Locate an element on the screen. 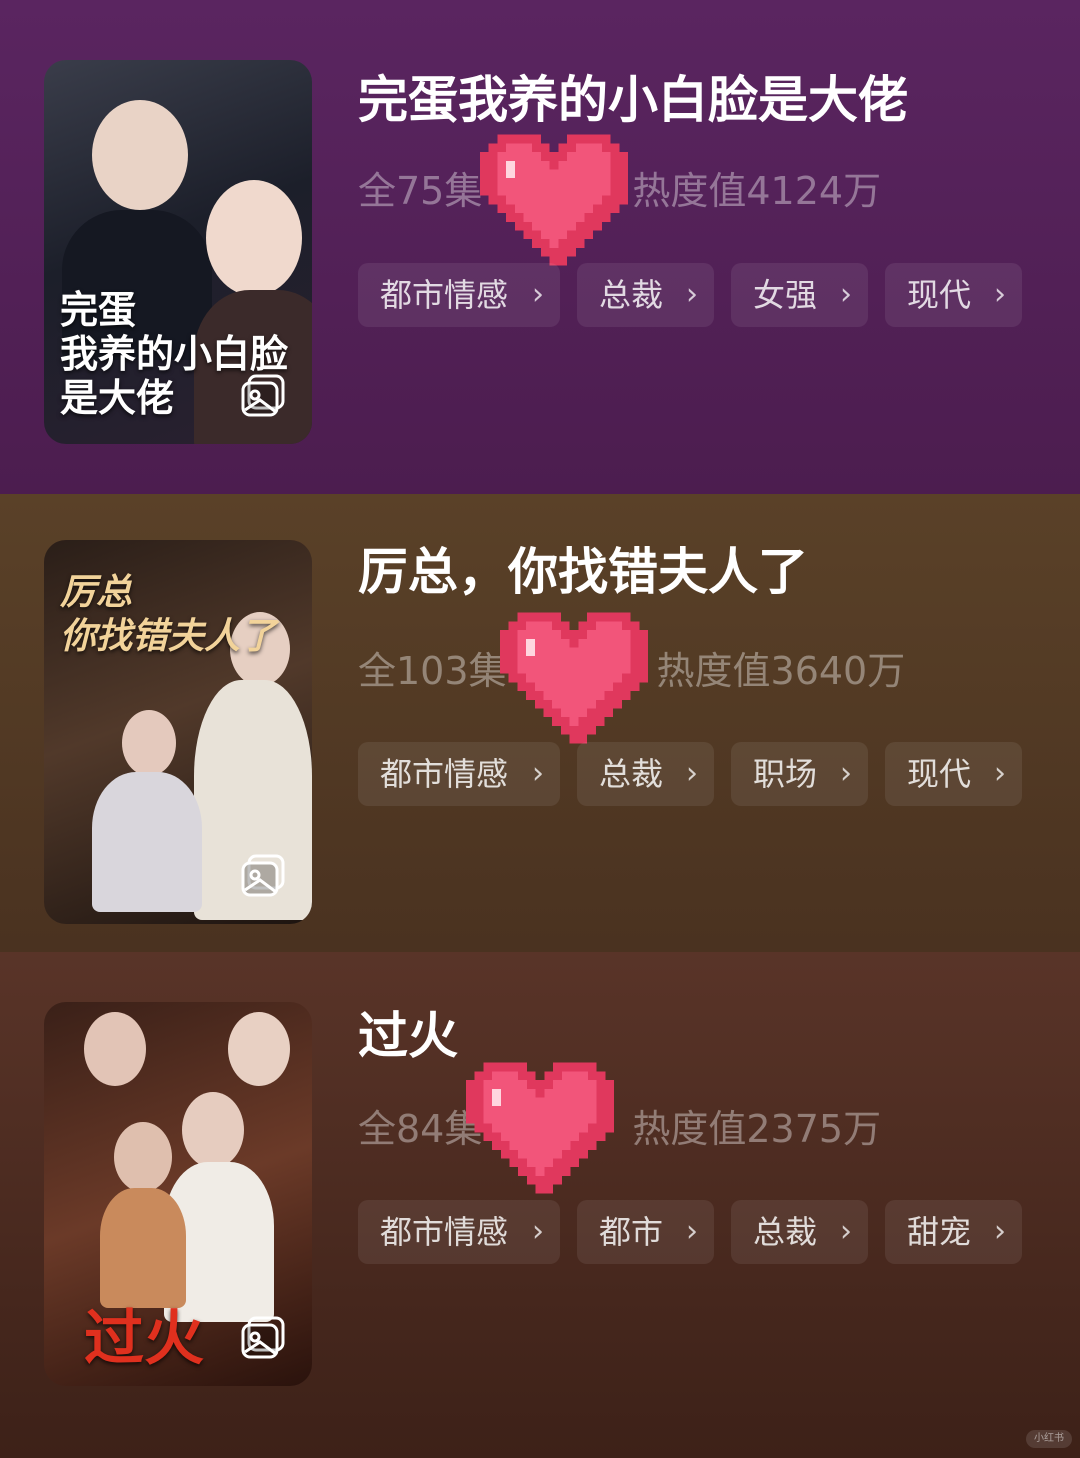 Image resolution: width=1080 pixels, height=1458 pixels. heat-value: 热度值3640万 is located at coordinates (781, 671).